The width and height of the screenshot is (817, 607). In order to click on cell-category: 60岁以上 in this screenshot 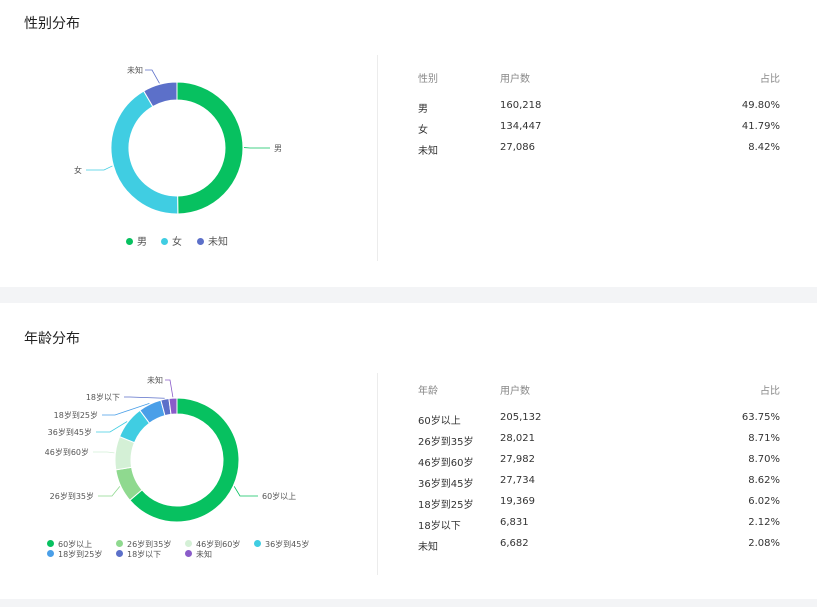, I will do `click(439, 421)`.